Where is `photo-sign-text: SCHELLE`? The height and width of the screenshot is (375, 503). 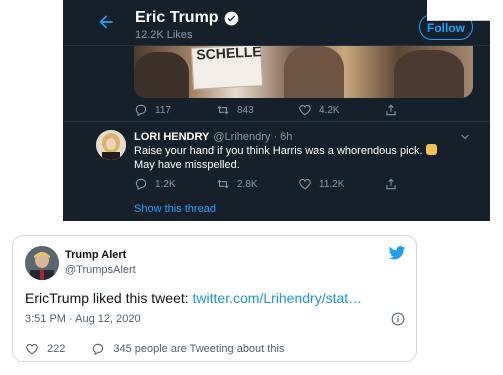 photo-sign-text: SCHELLE is located at coordinates (228, 54).